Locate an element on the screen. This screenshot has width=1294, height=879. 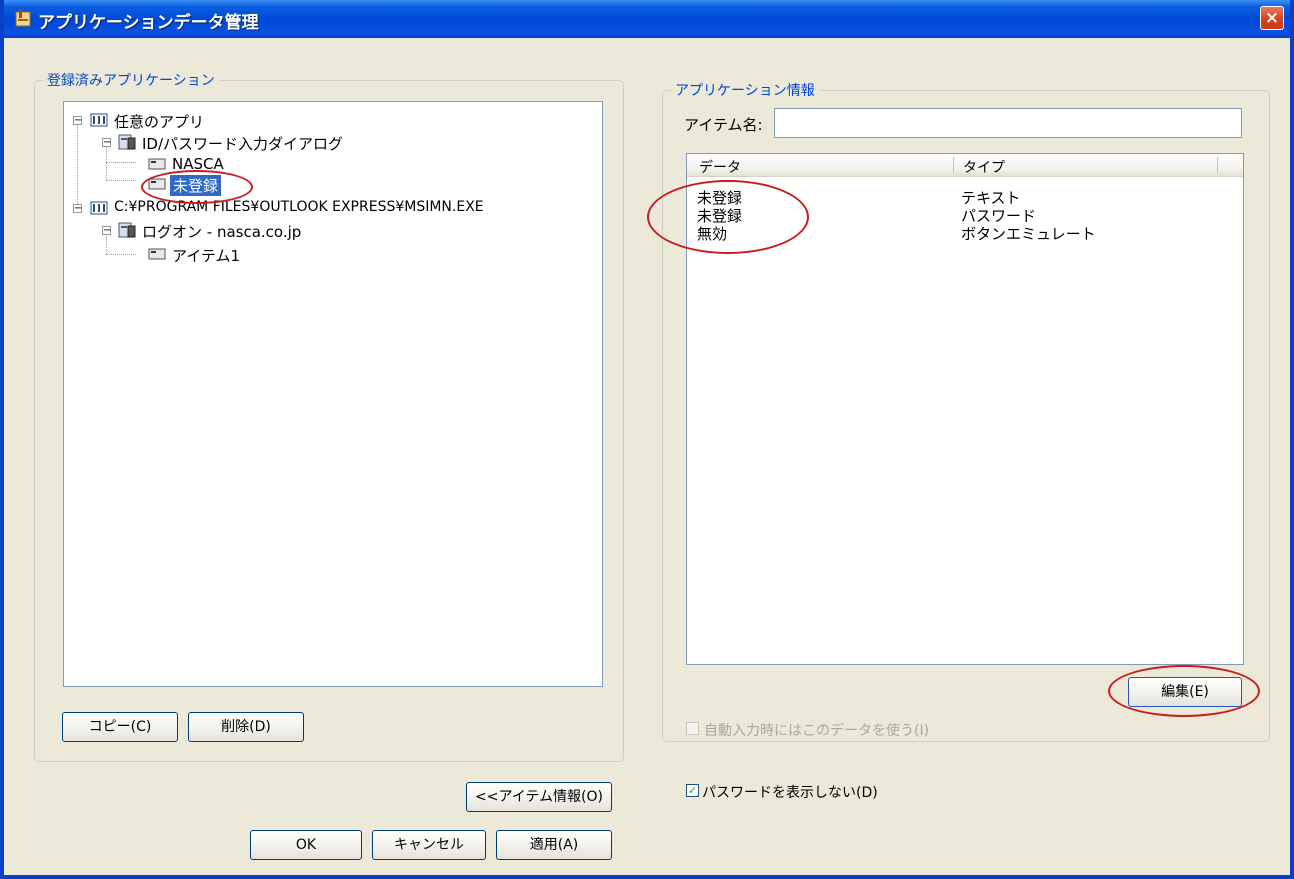
tree-node-id-password-dialog: − ID/パスワード入力ダイアログ is located at coordinates (224, 143).